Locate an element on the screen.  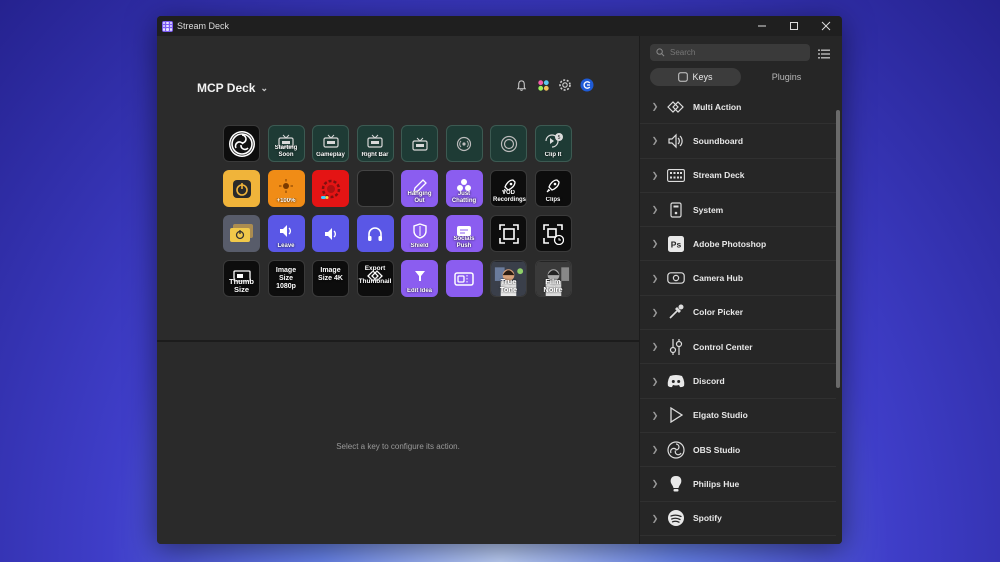
profile-name: MCP Deck is located at coordinates (226, 88).